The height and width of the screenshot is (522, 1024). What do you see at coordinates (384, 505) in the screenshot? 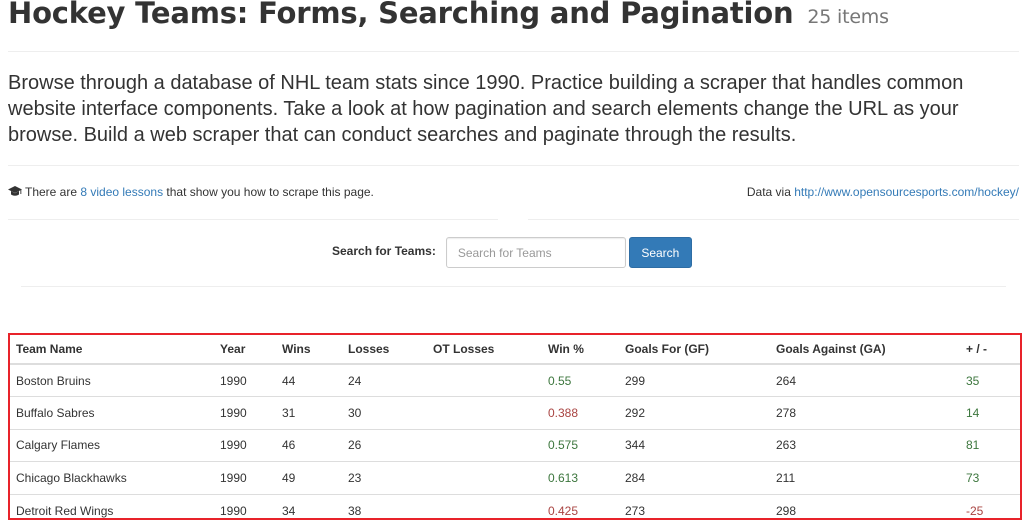
I see `cell-losses: 38` at bounding box center [384, 505].